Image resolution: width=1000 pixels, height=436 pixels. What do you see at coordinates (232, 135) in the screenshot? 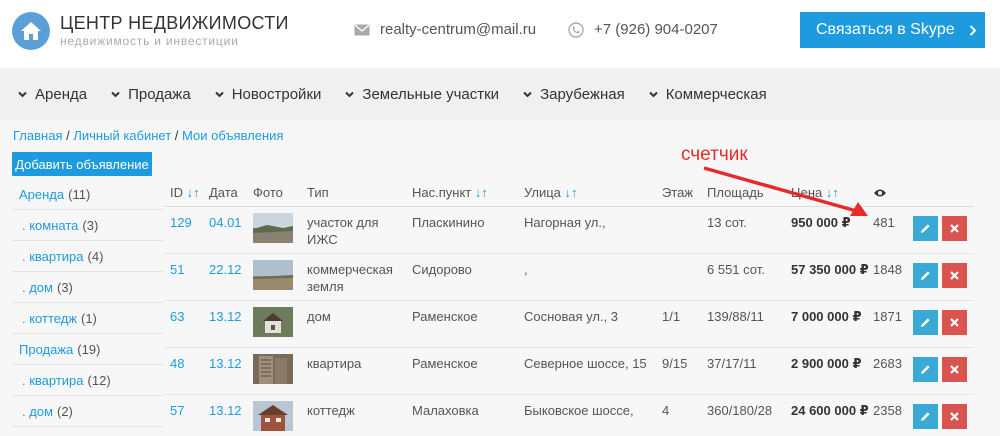
I see `breadcrumb-current: Мои объявления` at bounding box center [232, 135].